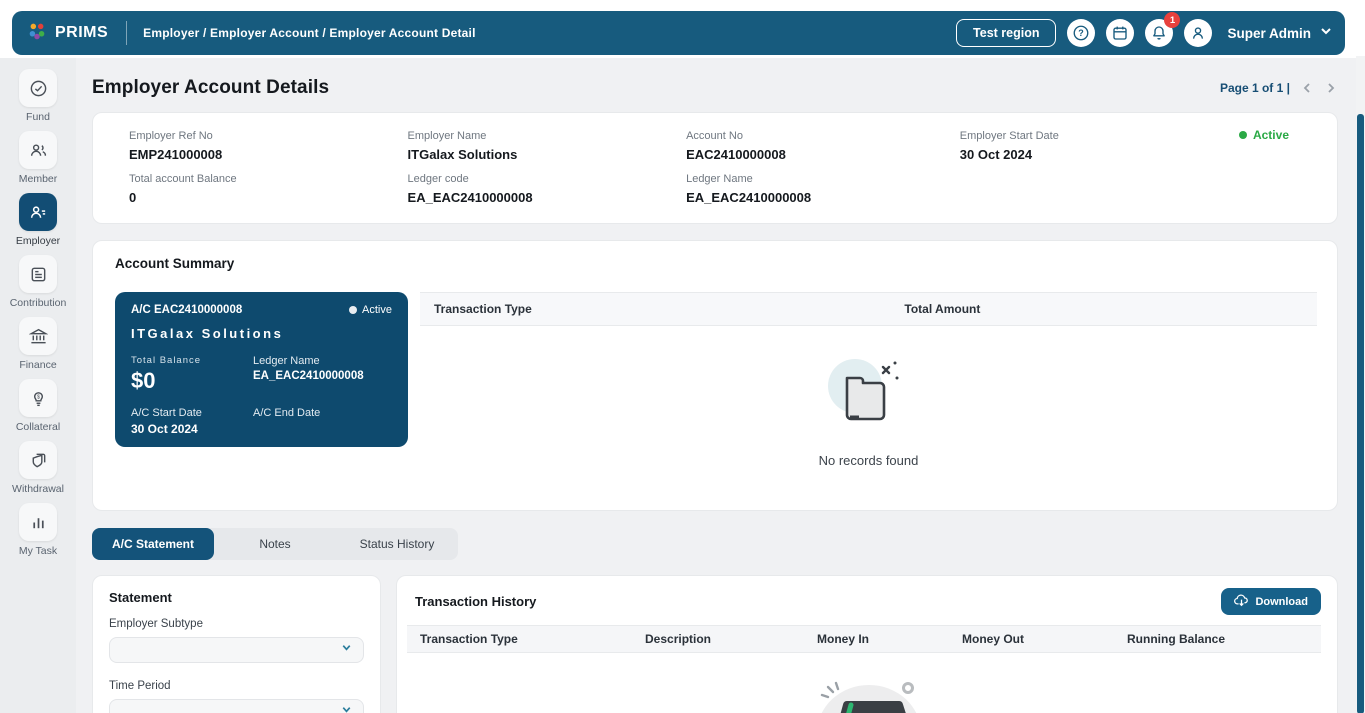 Image resolution: width=1365 pixels, height=713 pixels. Describe the element at coordinates (192, 374) in the screenshot. I see `total-balance-block: Total Balance $0` at that location.